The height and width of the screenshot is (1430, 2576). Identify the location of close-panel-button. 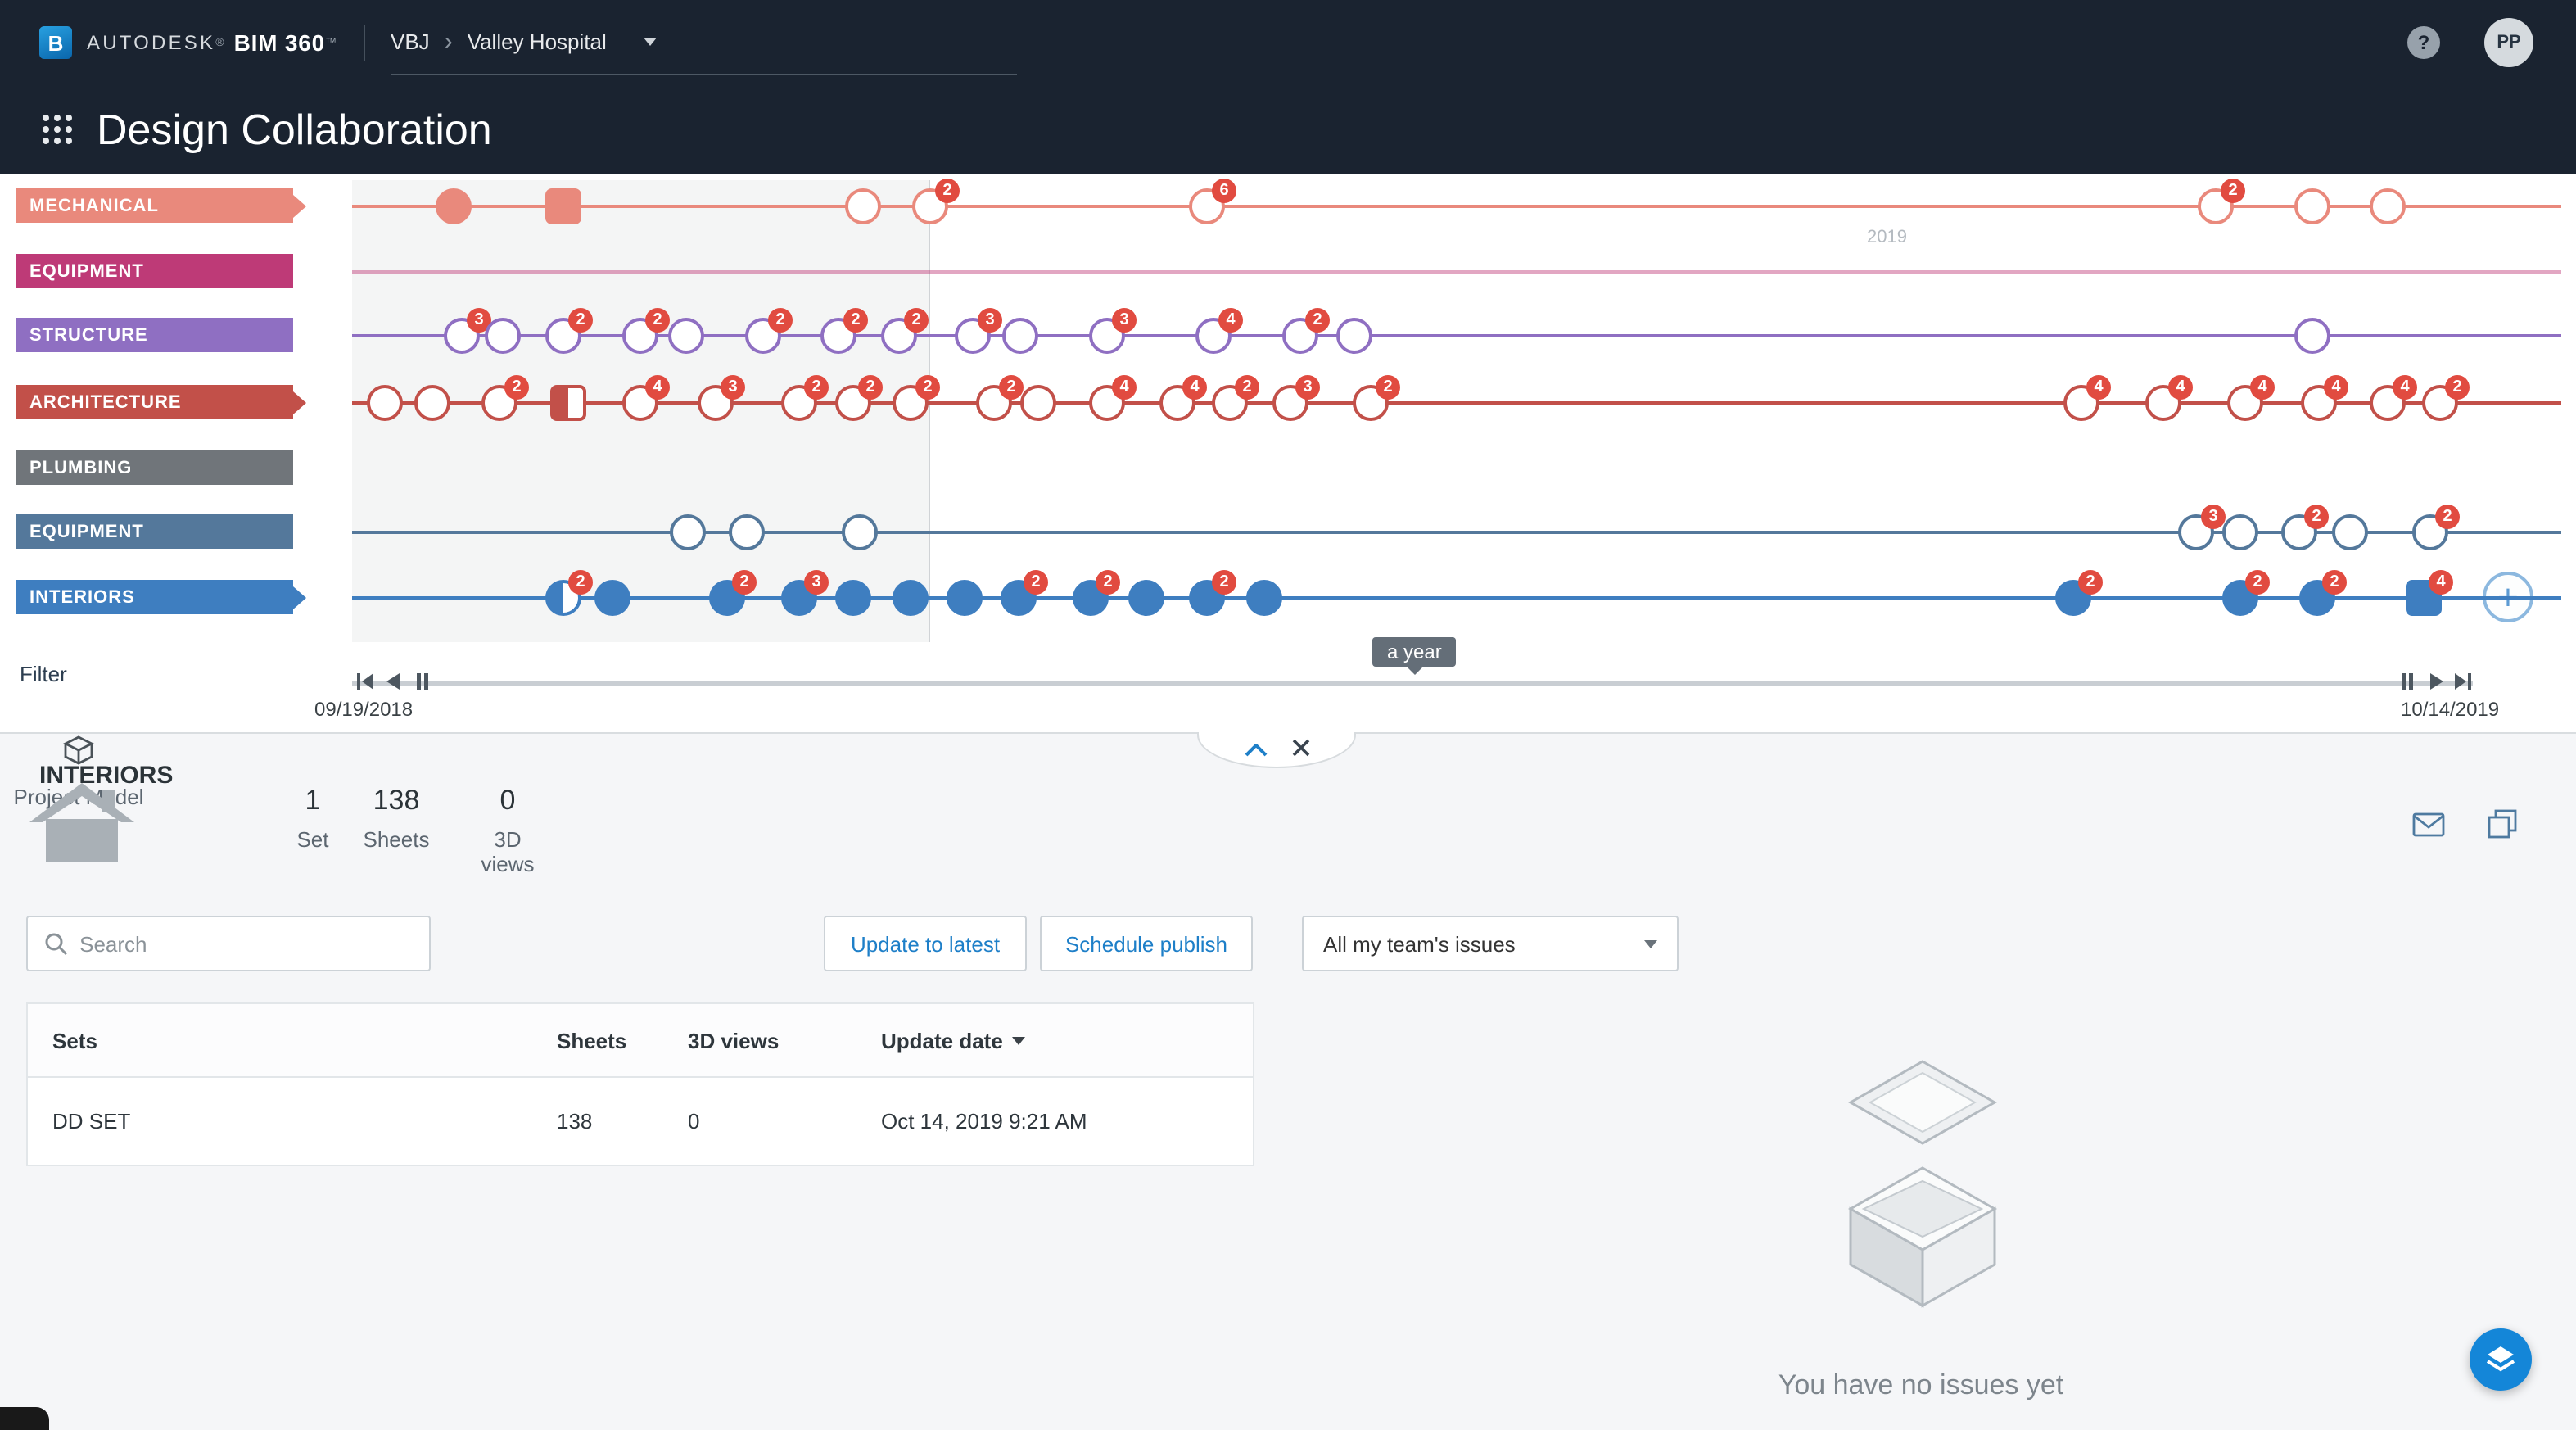
(1300, 749).